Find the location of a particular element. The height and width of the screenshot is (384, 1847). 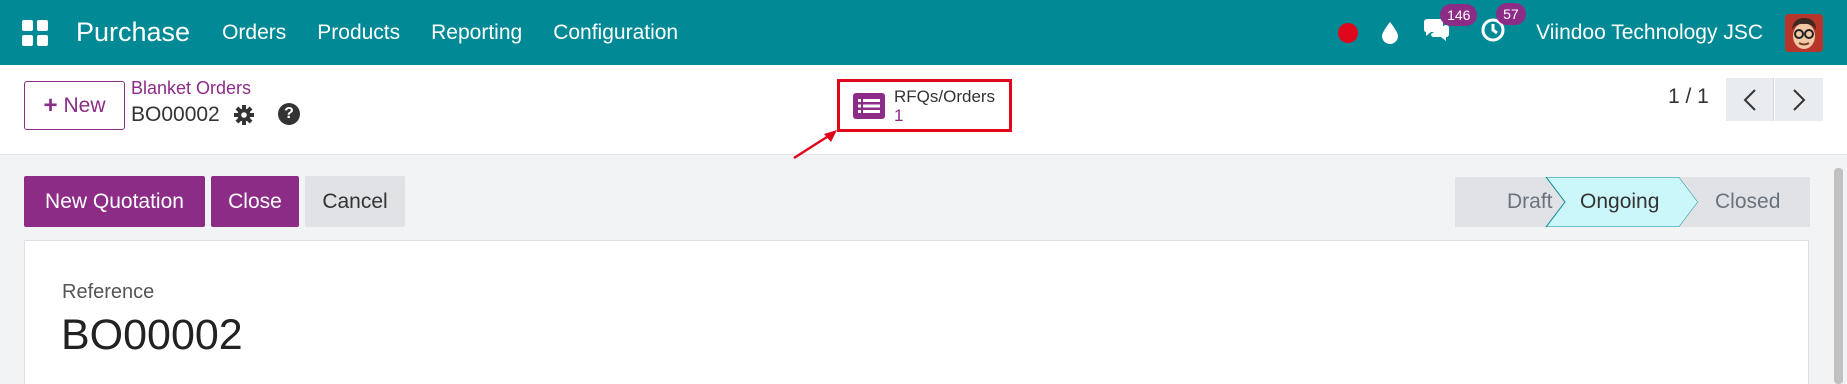

new-button: + New is located at coordinates (74, 105).